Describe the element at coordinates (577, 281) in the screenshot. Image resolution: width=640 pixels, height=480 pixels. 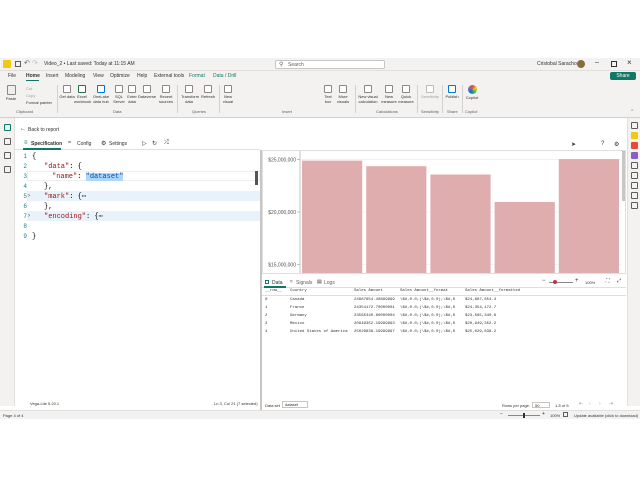
I see `zoom-in-icon: +` at that location.